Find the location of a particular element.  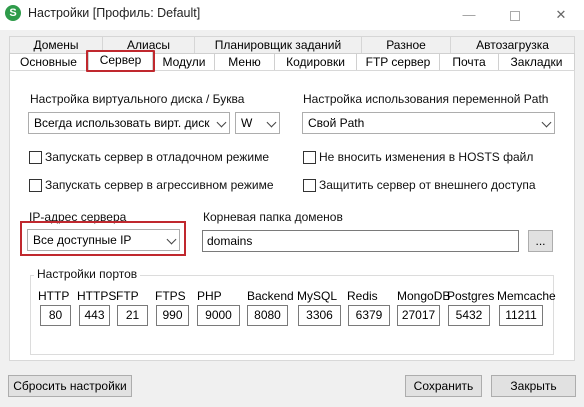

close-button: Закрыть is located at coordinates (533, 386).